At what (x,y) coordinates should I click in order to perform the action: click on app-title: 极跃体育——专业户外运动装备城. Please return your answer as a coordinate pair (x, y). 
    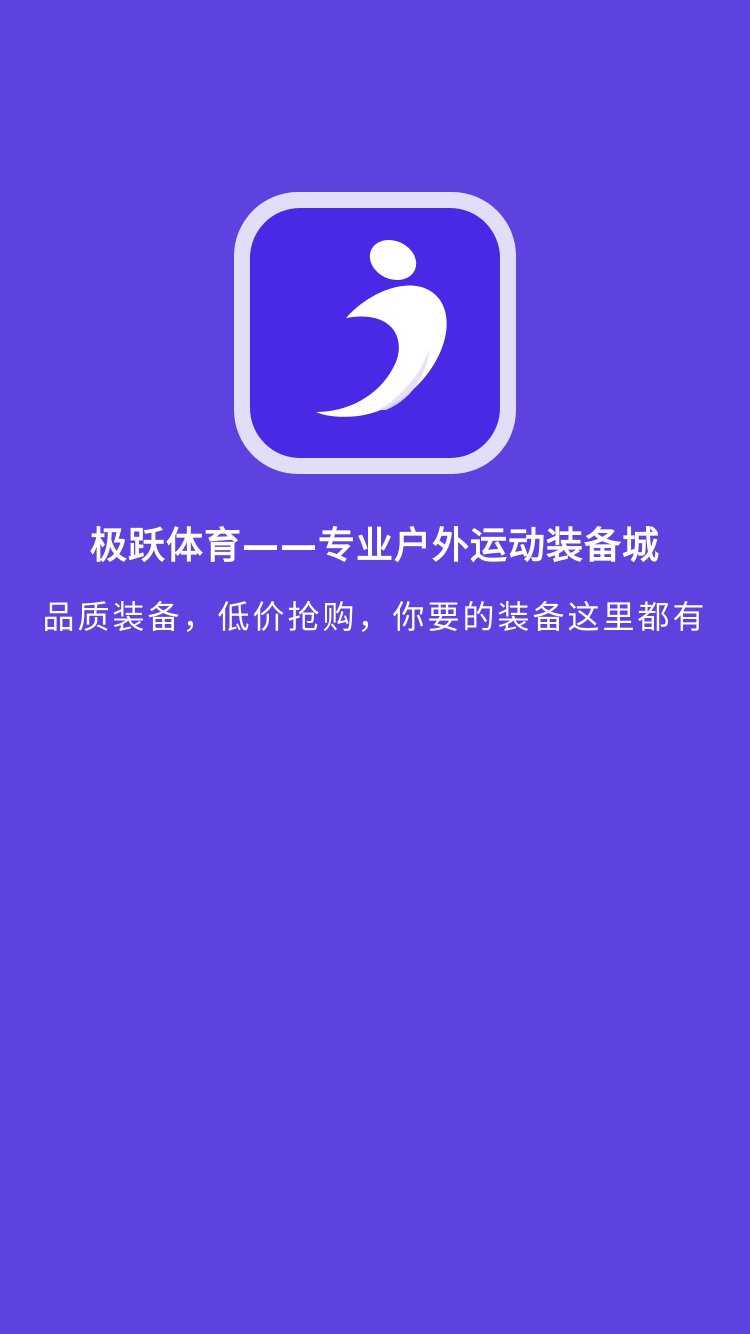
    Looking at the image, I should click on (375, 545).